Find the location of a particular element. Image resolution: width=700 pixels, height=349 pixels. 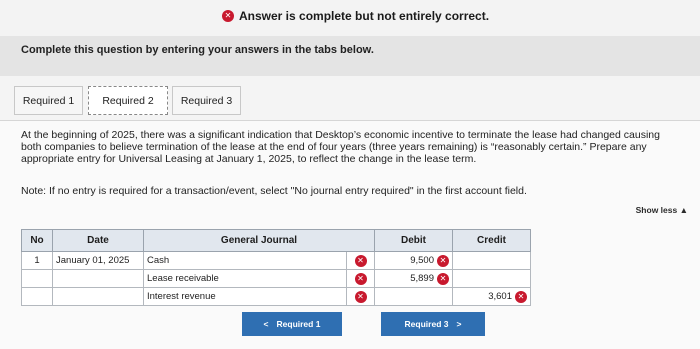

account-cell: Interest revenue is located at coordinates (245, 296).